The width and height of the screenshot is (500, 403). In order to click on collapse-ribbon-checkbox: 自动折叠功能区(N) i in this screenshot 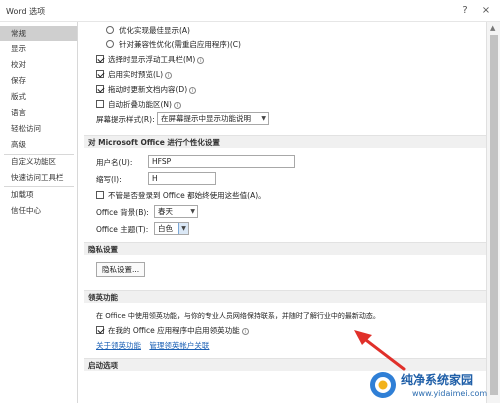, I will do `click(138, 104)`.